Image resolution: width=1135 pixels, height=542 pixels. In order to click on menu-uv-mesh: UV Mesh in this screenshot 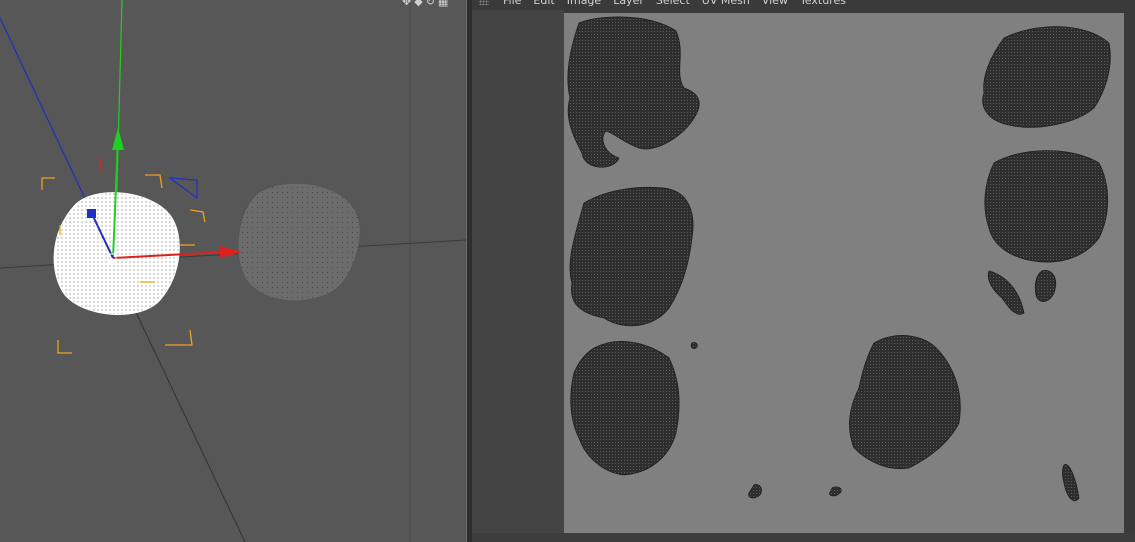, I will do `click(726, 4)`.